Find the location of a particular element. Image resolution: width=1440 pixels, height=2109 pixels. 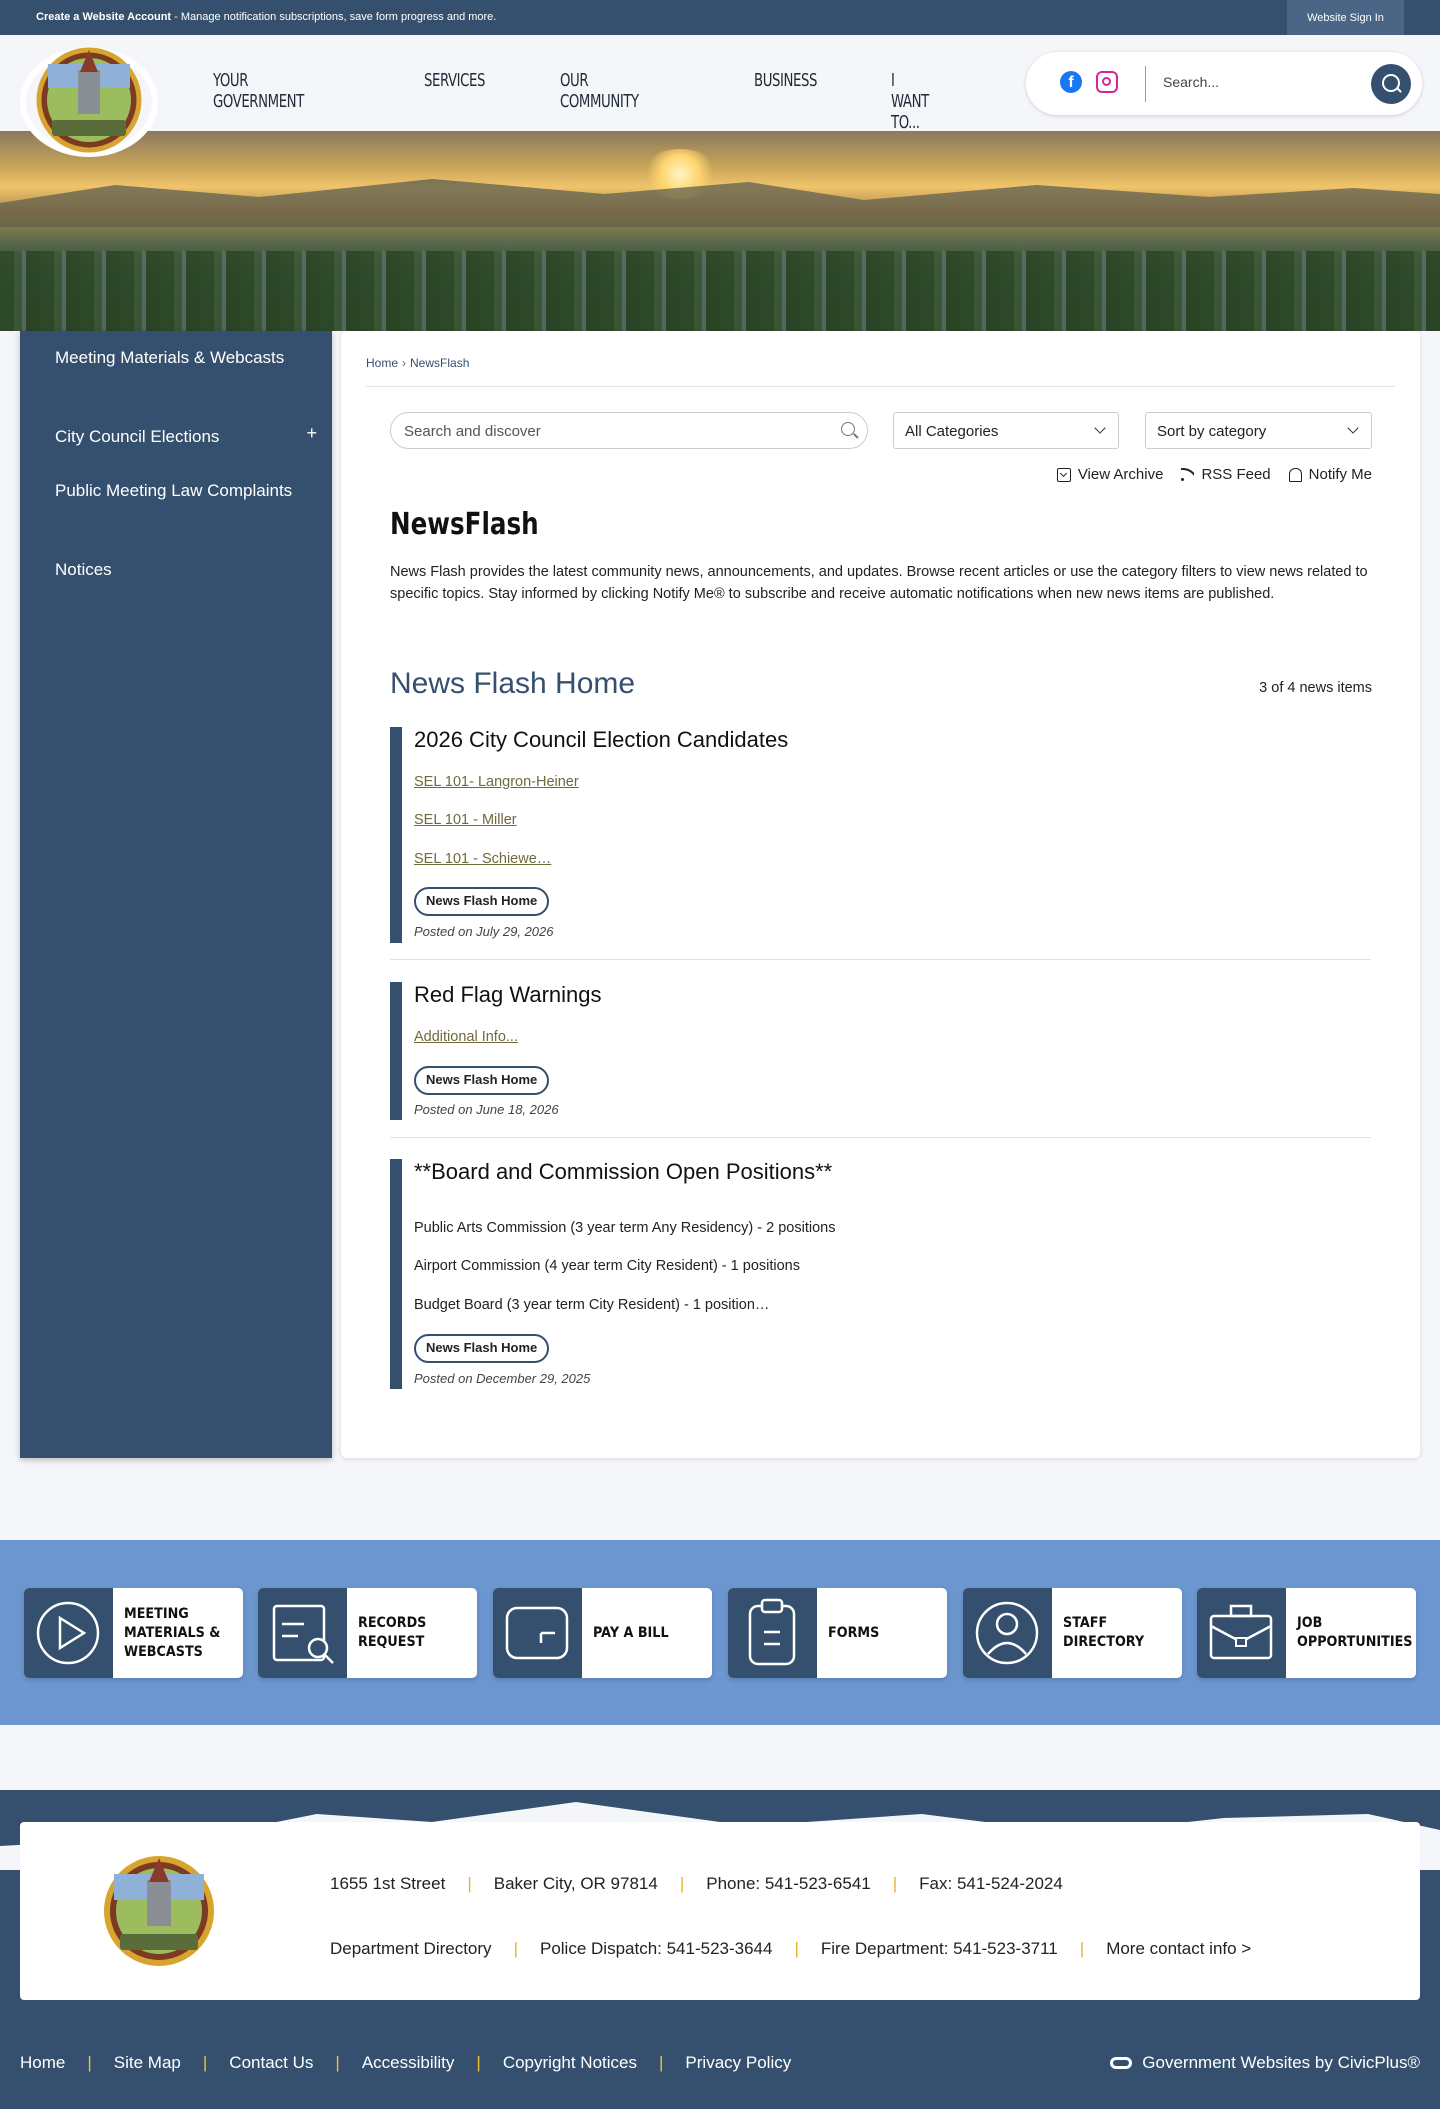

section-title: News Flash Home is located at coordinates (513, 683).